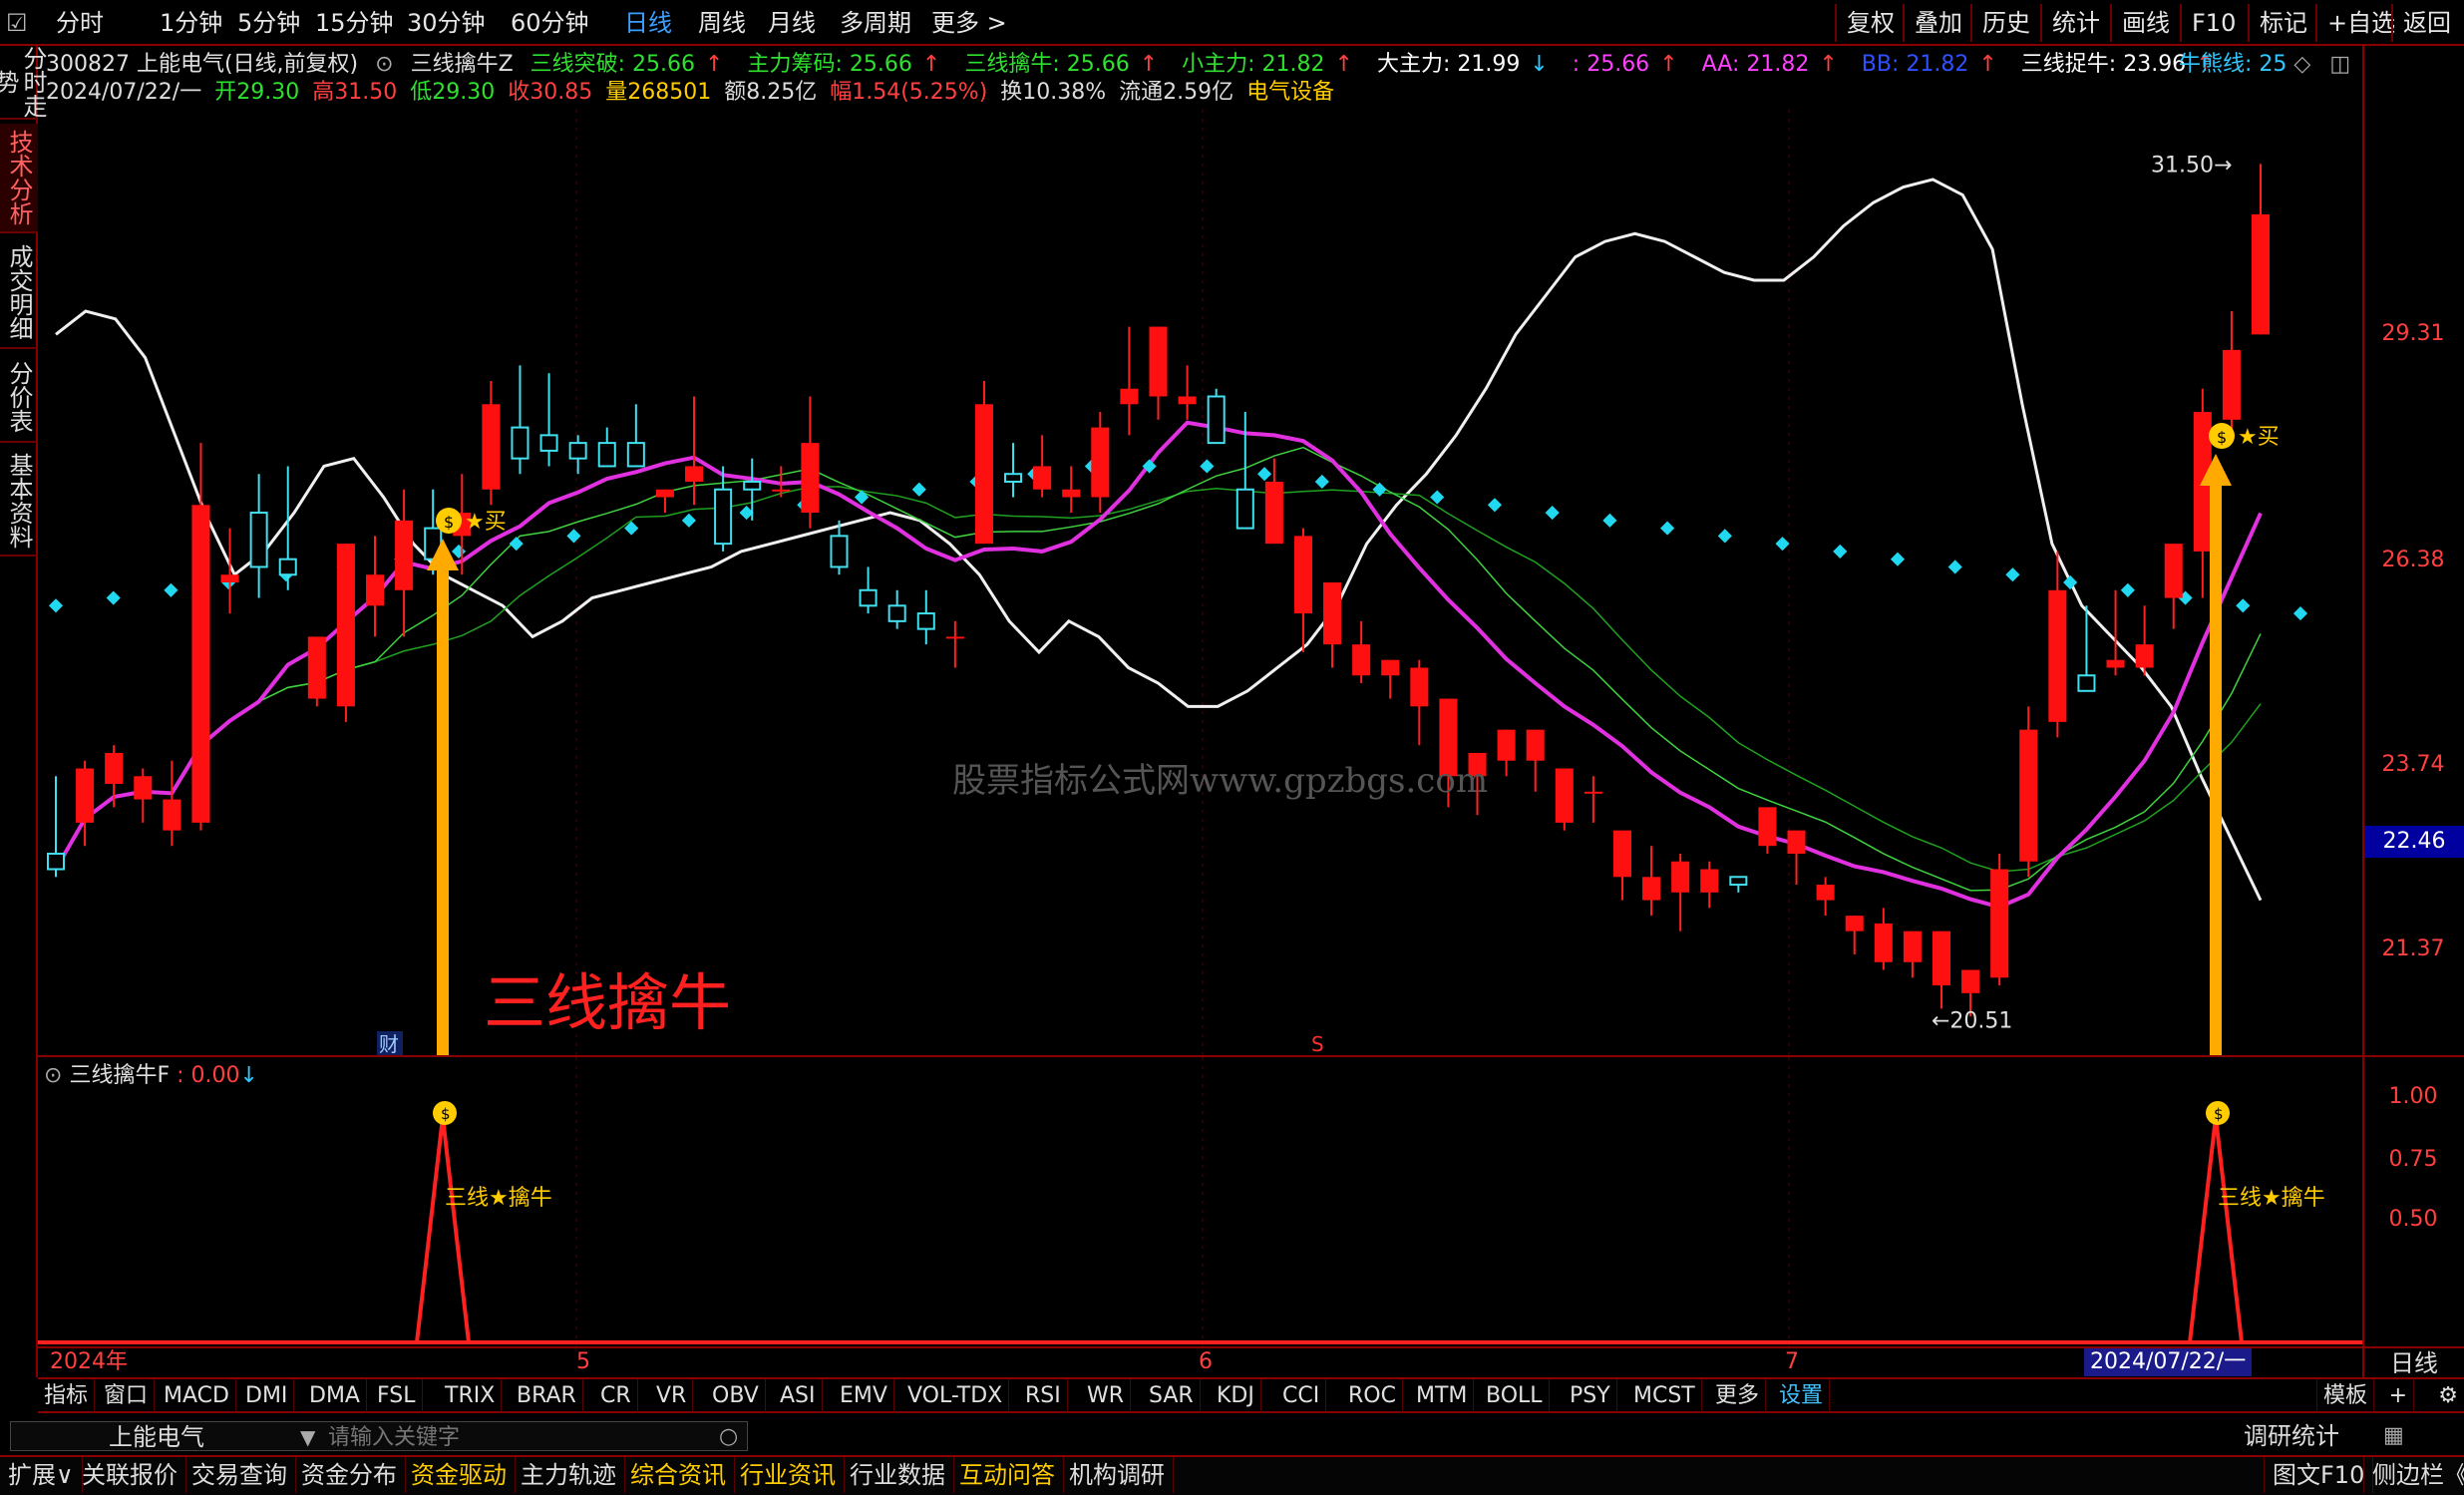 The height and width of the screenshot is (1495, 2464). Describe the element at coordinates (2344, 1396) in the screenshot. I see `template-button: 模板` at that location.